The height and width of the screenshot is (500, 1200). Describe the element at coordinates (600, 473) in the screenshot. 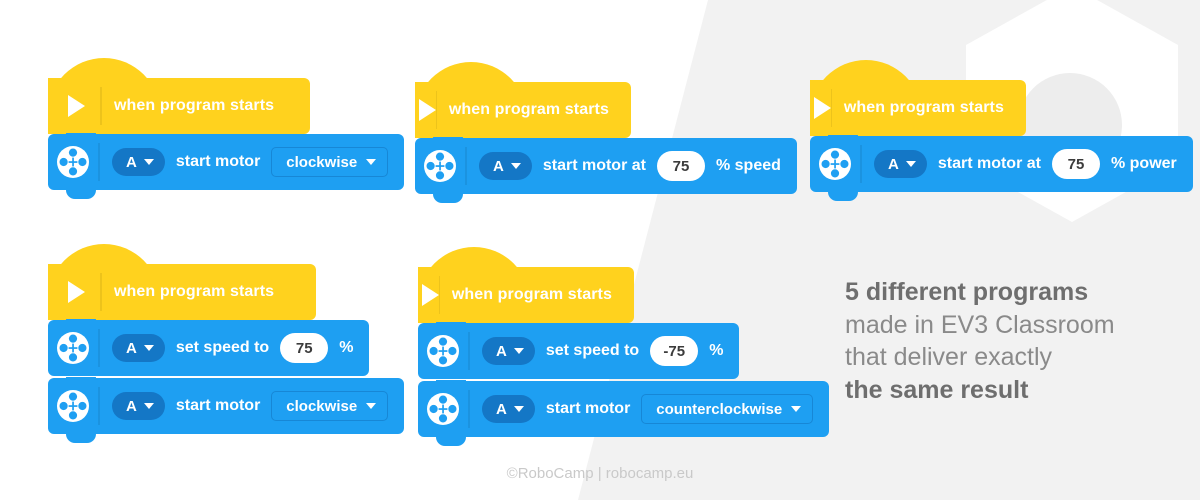

I see `footer-credit: ©RoboCamp | robocamp.eu` at that location.